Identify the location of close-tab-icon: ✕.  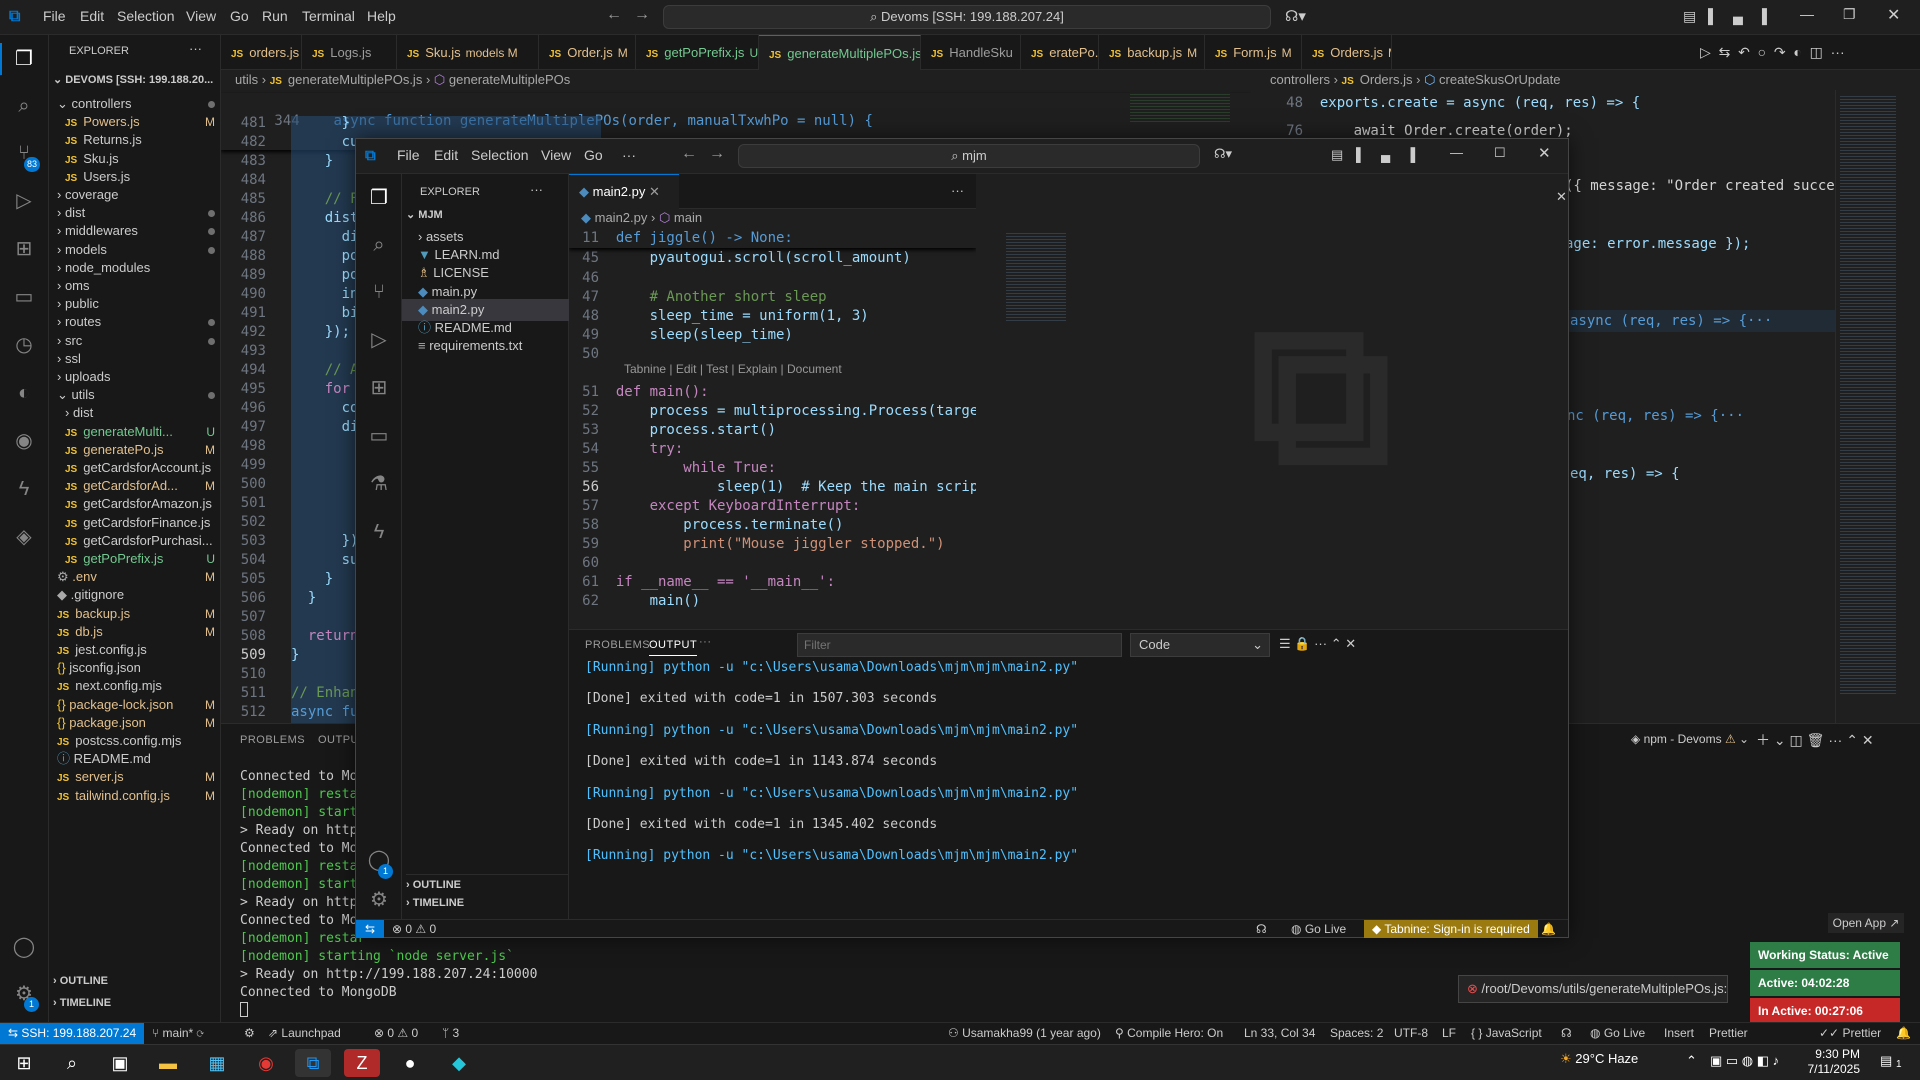
(654, 191).